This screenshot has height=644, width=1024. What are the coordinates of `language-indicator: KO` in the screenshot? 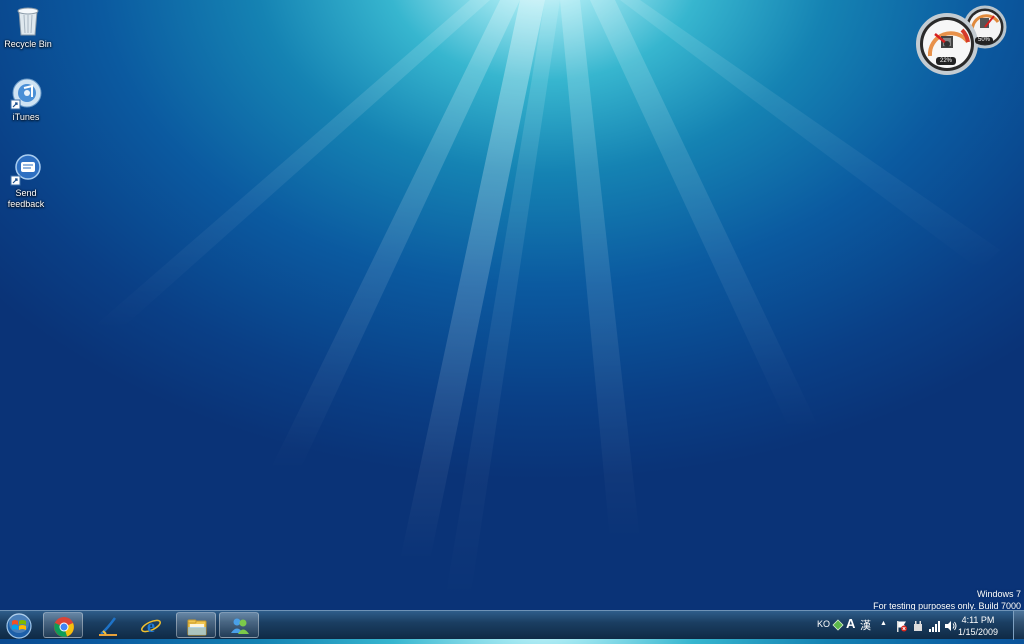 It's located at (823, 624).